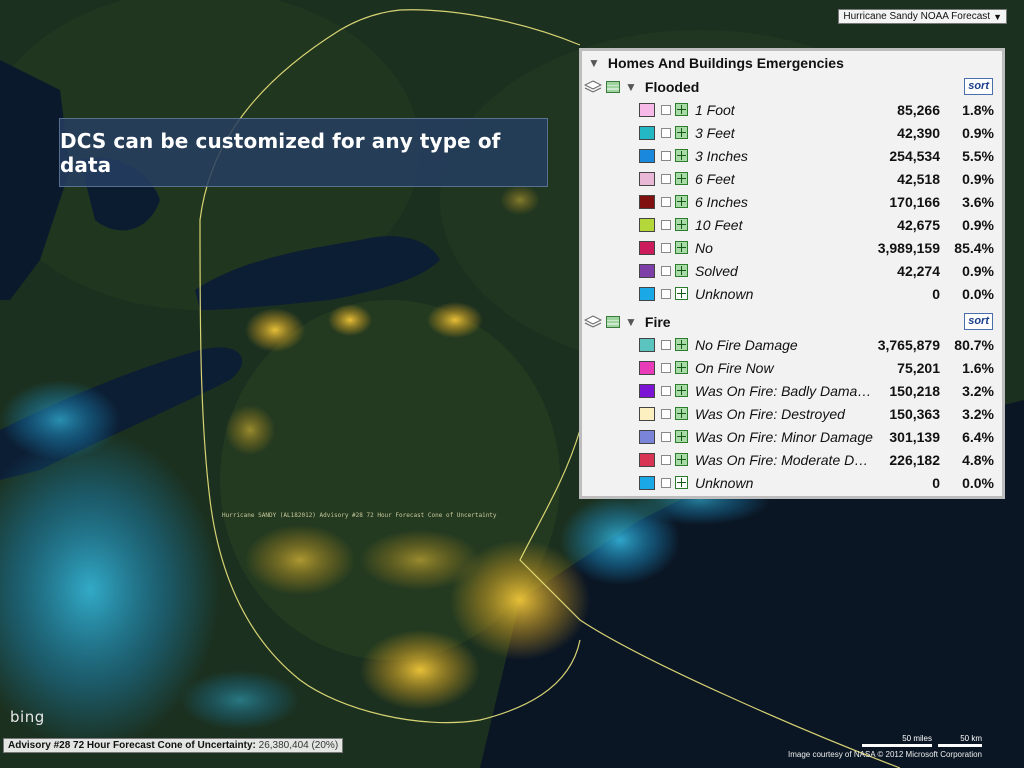  Describe the element at coordinates (978, 155) in the screenshot. I see `legend-percent: 5.5%` at that location.